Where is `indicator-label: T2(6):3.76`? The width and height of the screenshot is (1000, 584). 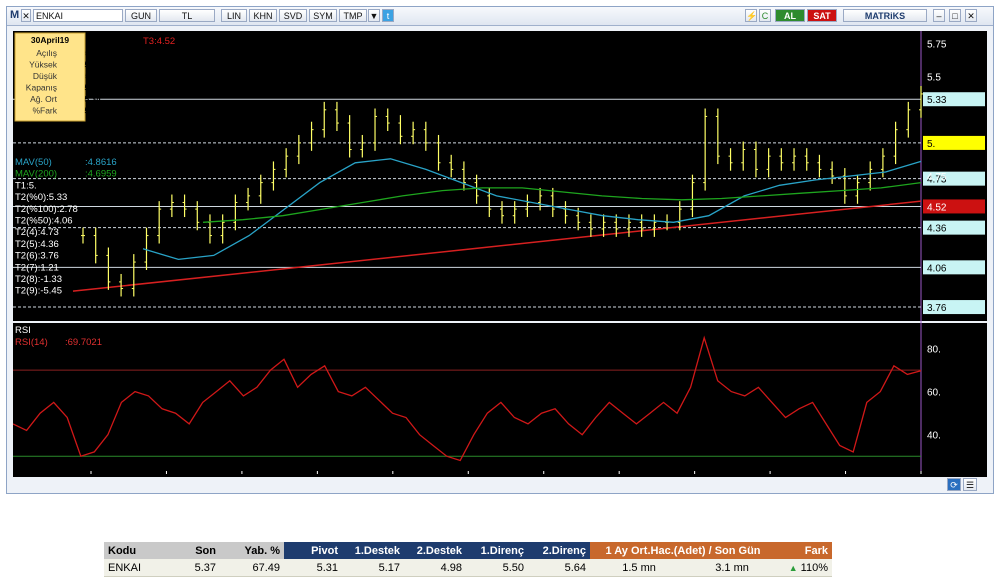 indicator-label: T2(6):3.76 is located at coordinates (37, 256).